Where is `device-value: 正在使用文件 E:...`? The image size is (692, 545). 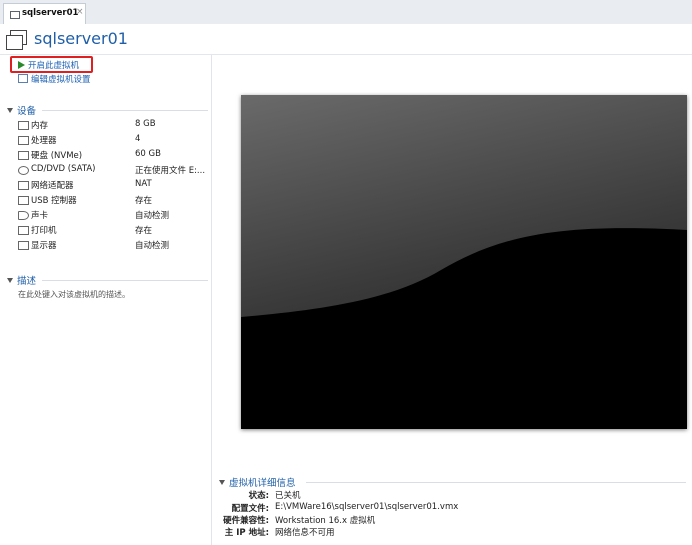 device-value: 正在使用文件 E:... is located at coordinates (170, 171).